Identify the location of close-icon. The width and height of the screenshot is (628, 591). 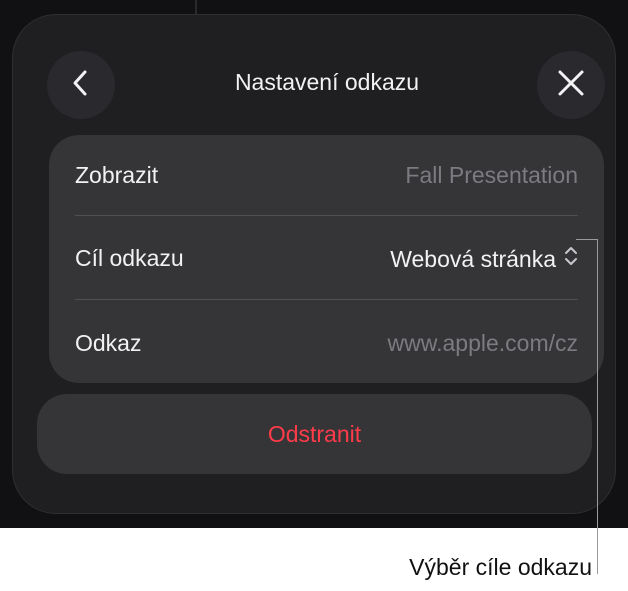
(571, 85).